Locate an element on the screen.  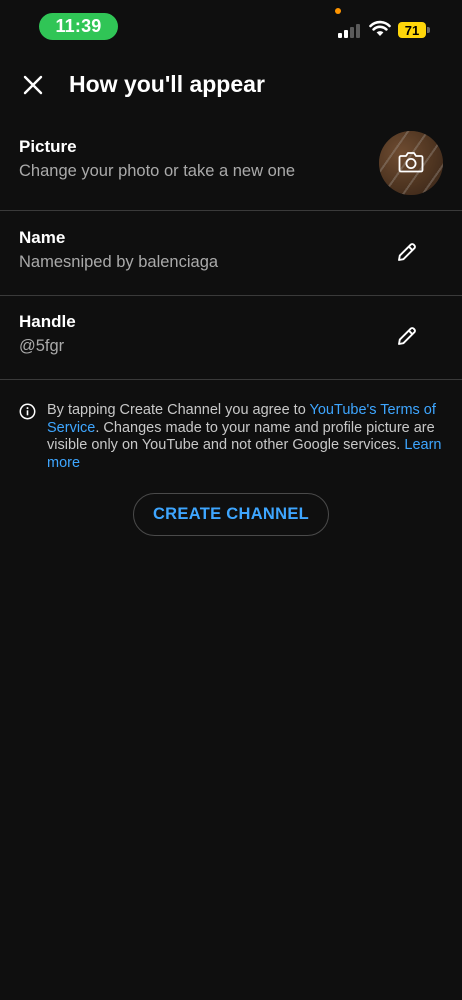
picture-label: Picture is located at coordinates (48, 146).